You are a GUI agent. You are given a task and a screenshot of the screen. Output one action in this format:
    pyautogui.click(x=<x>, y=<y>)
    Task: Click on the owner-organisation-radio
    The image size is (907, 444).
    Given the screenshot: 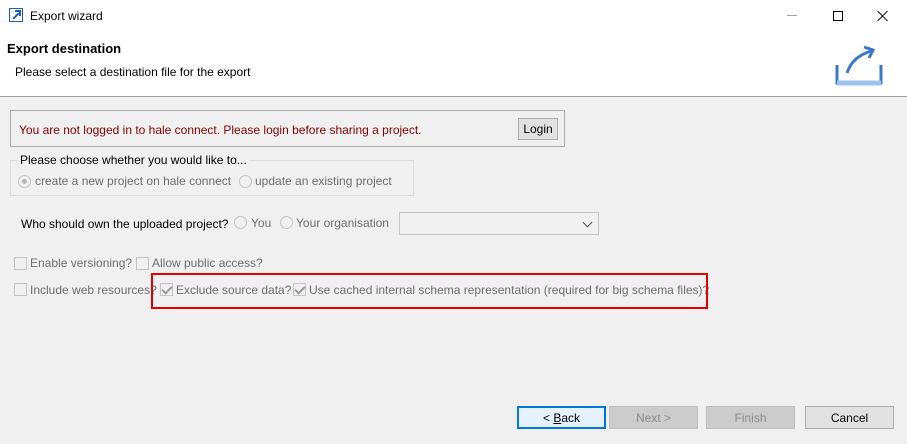 What is the action you would take?
    pyautogui.click(x=286, y=222)
    